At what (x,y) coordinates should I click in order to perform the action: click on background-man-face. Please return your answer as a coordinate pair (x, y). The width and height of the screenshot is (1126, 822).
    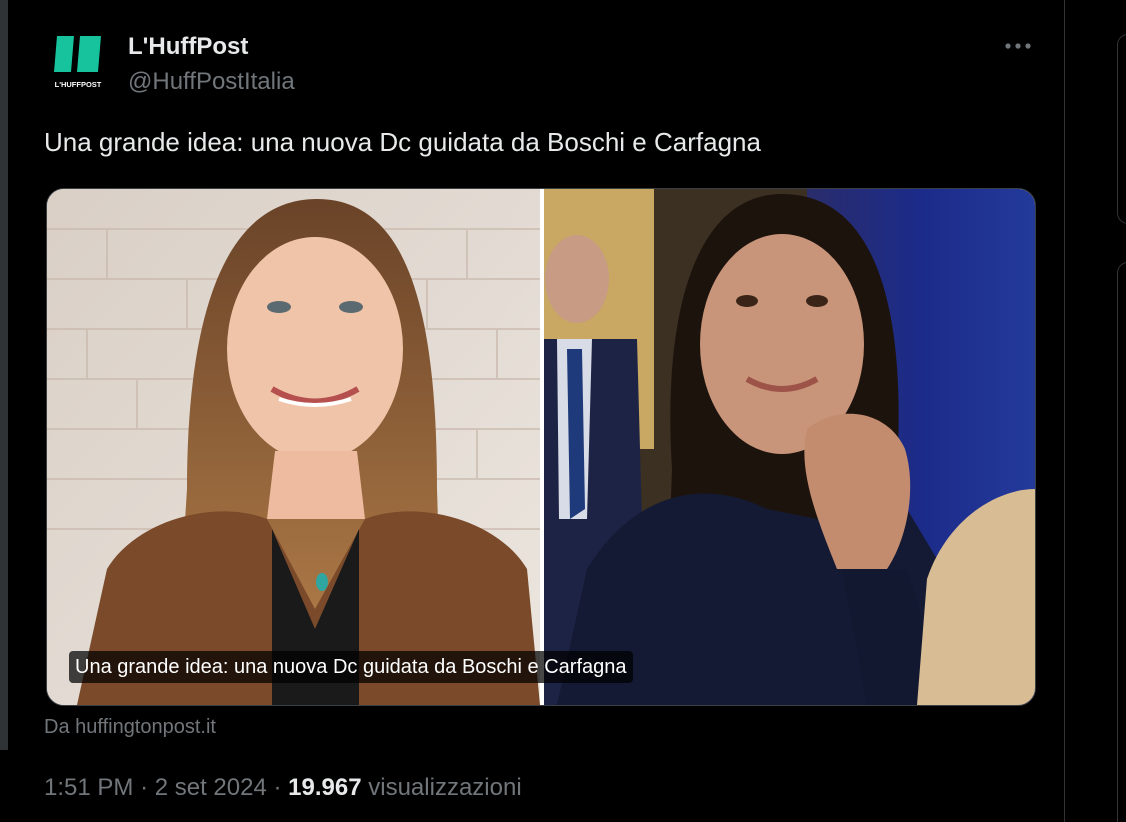
    Looking at the image, I should click on (577, 279).